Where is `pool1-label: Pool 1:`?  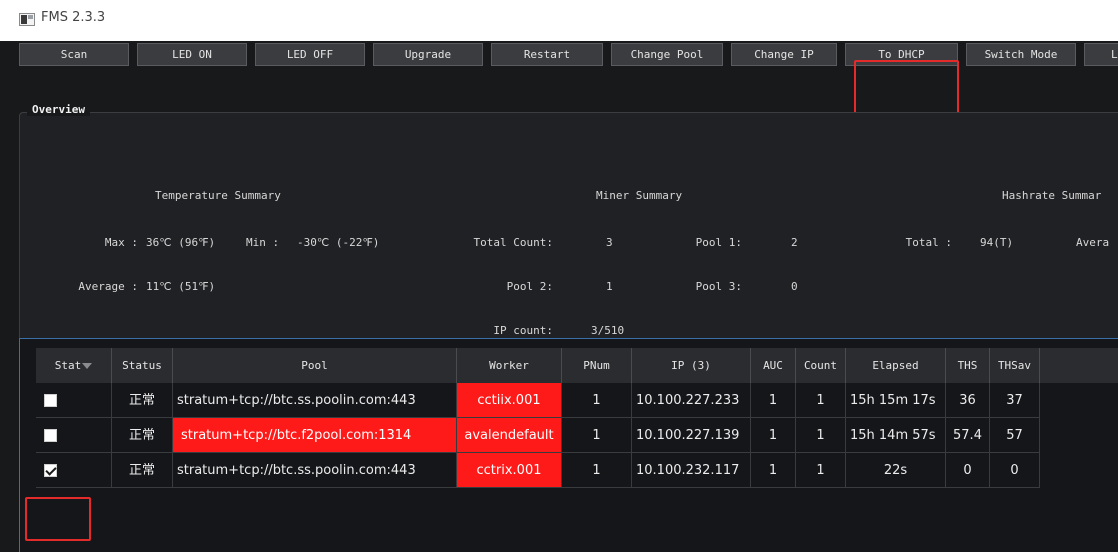 pool1-label: Pool 1: is located at coordinates (718, 242).